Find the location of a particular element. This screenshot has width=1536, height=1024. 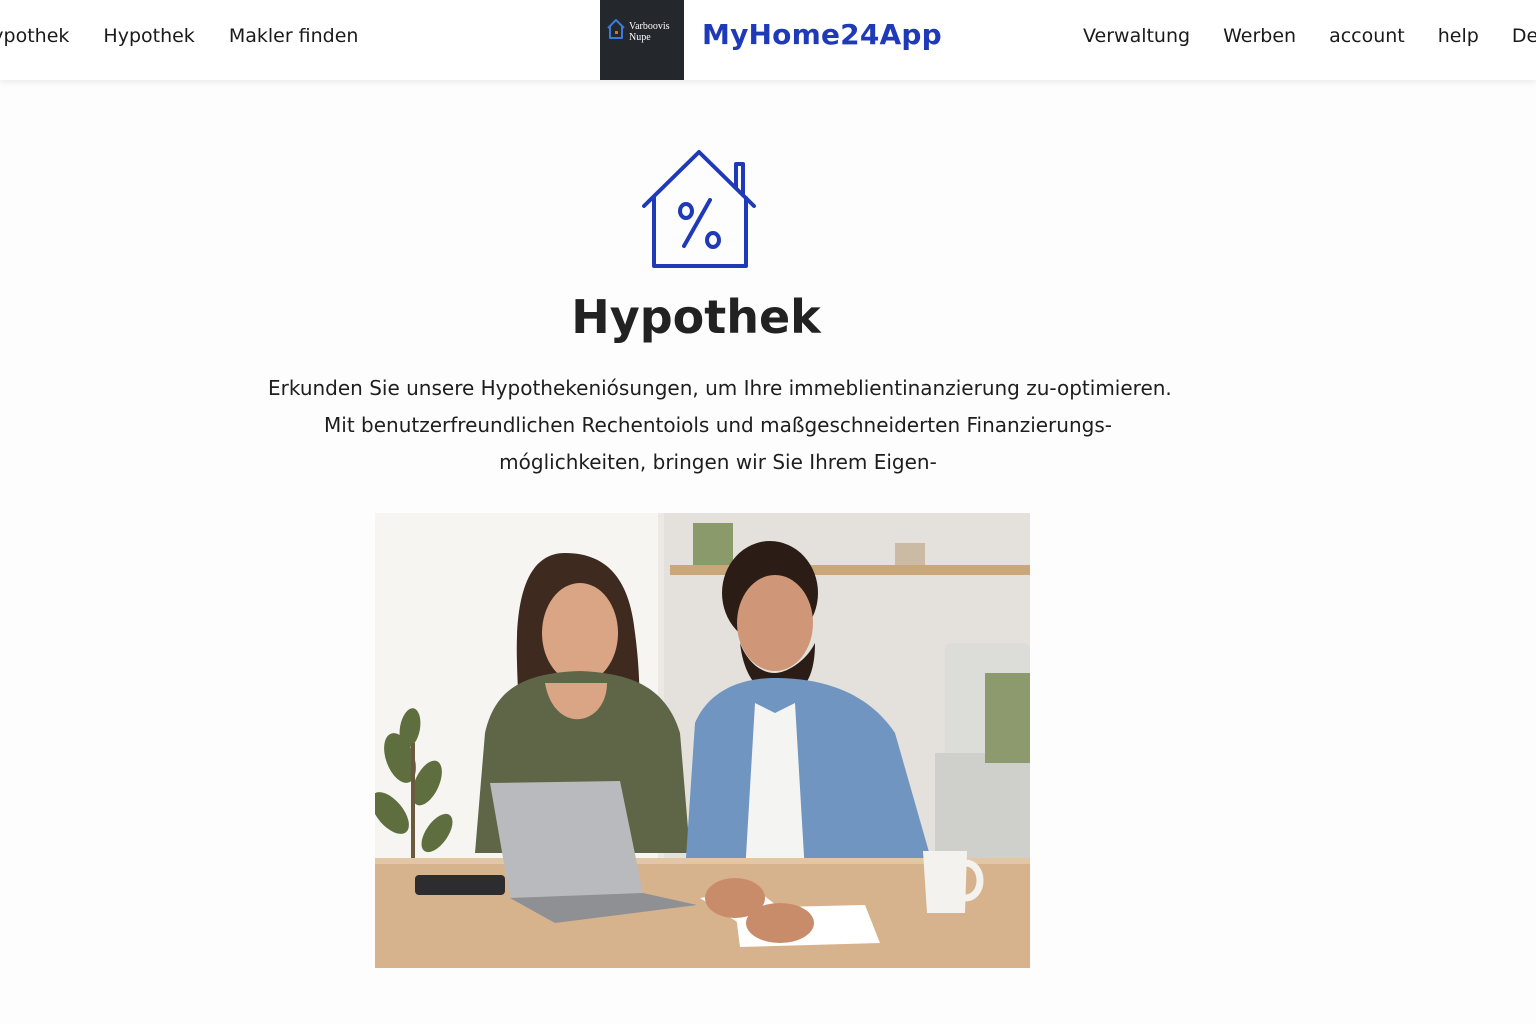

nav-left: Hypothek Hypothek Makler finden is located at coordinates (179, 36).